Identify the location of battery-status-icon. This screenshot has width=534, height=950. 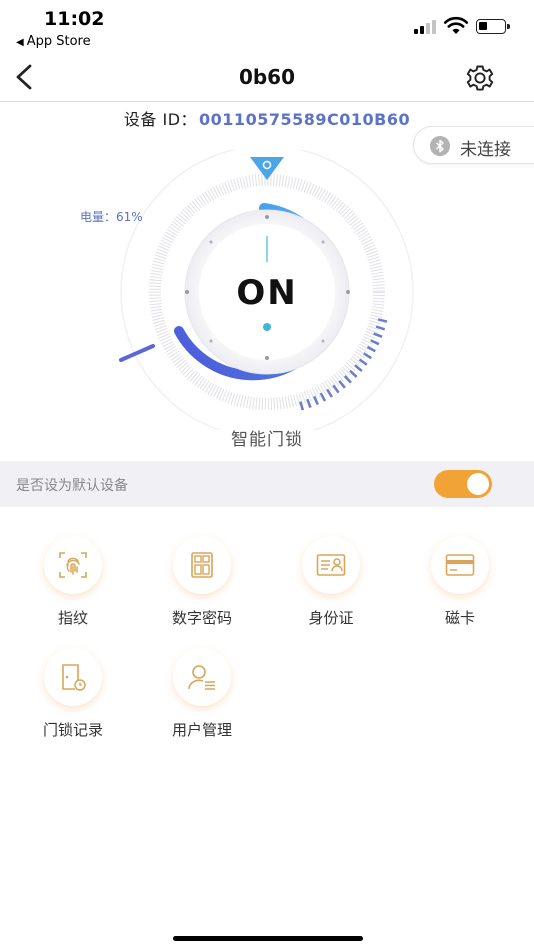
(493, 26).